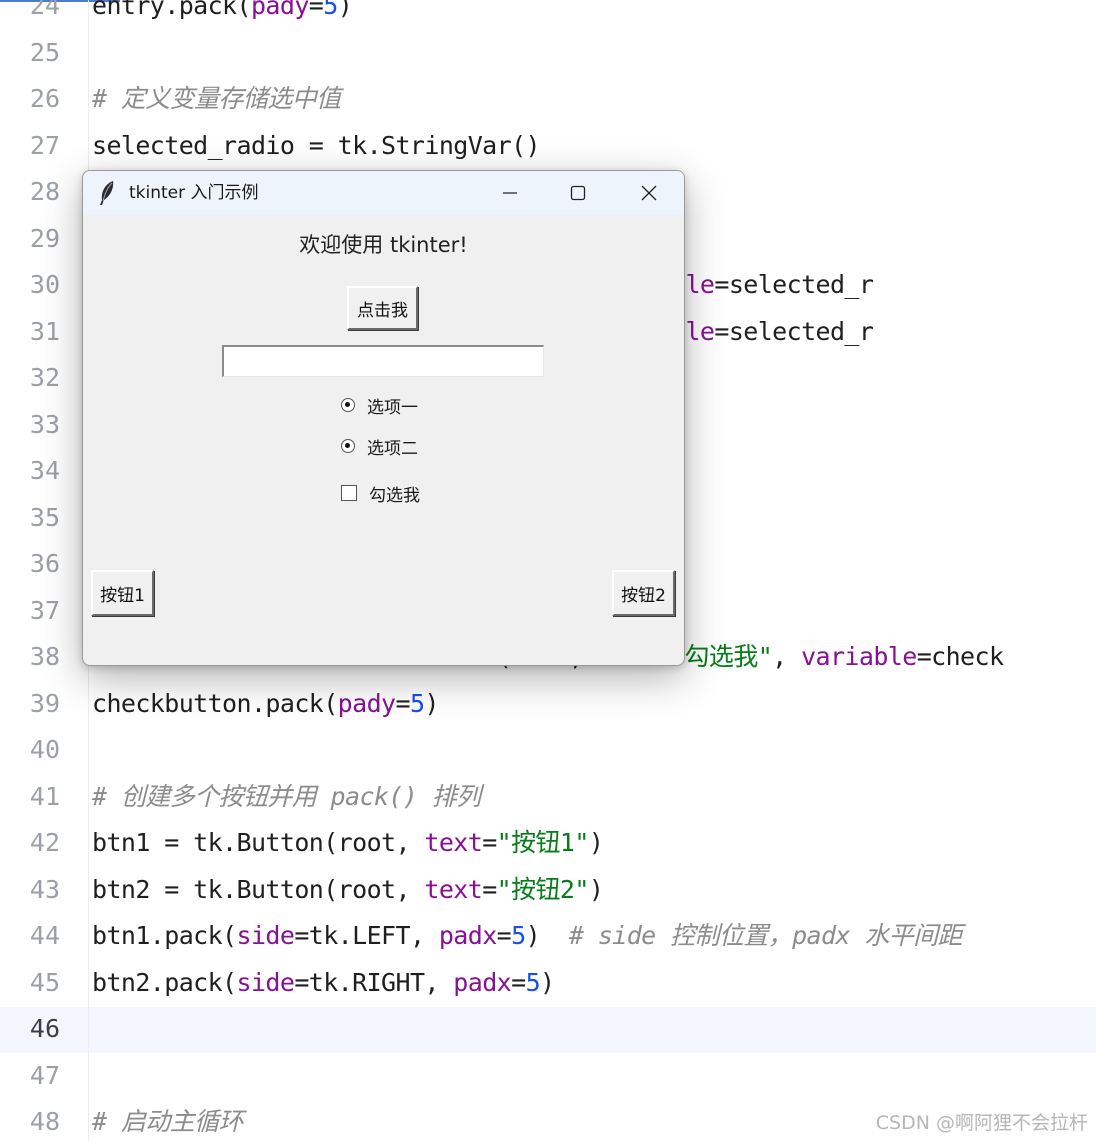 Image resolution: width=1096 pixels, height=1141 pixels. What do you see at coordinates (265, 935) in the screenshot?
I see `code-token: side` at bounding box center [265, 935].